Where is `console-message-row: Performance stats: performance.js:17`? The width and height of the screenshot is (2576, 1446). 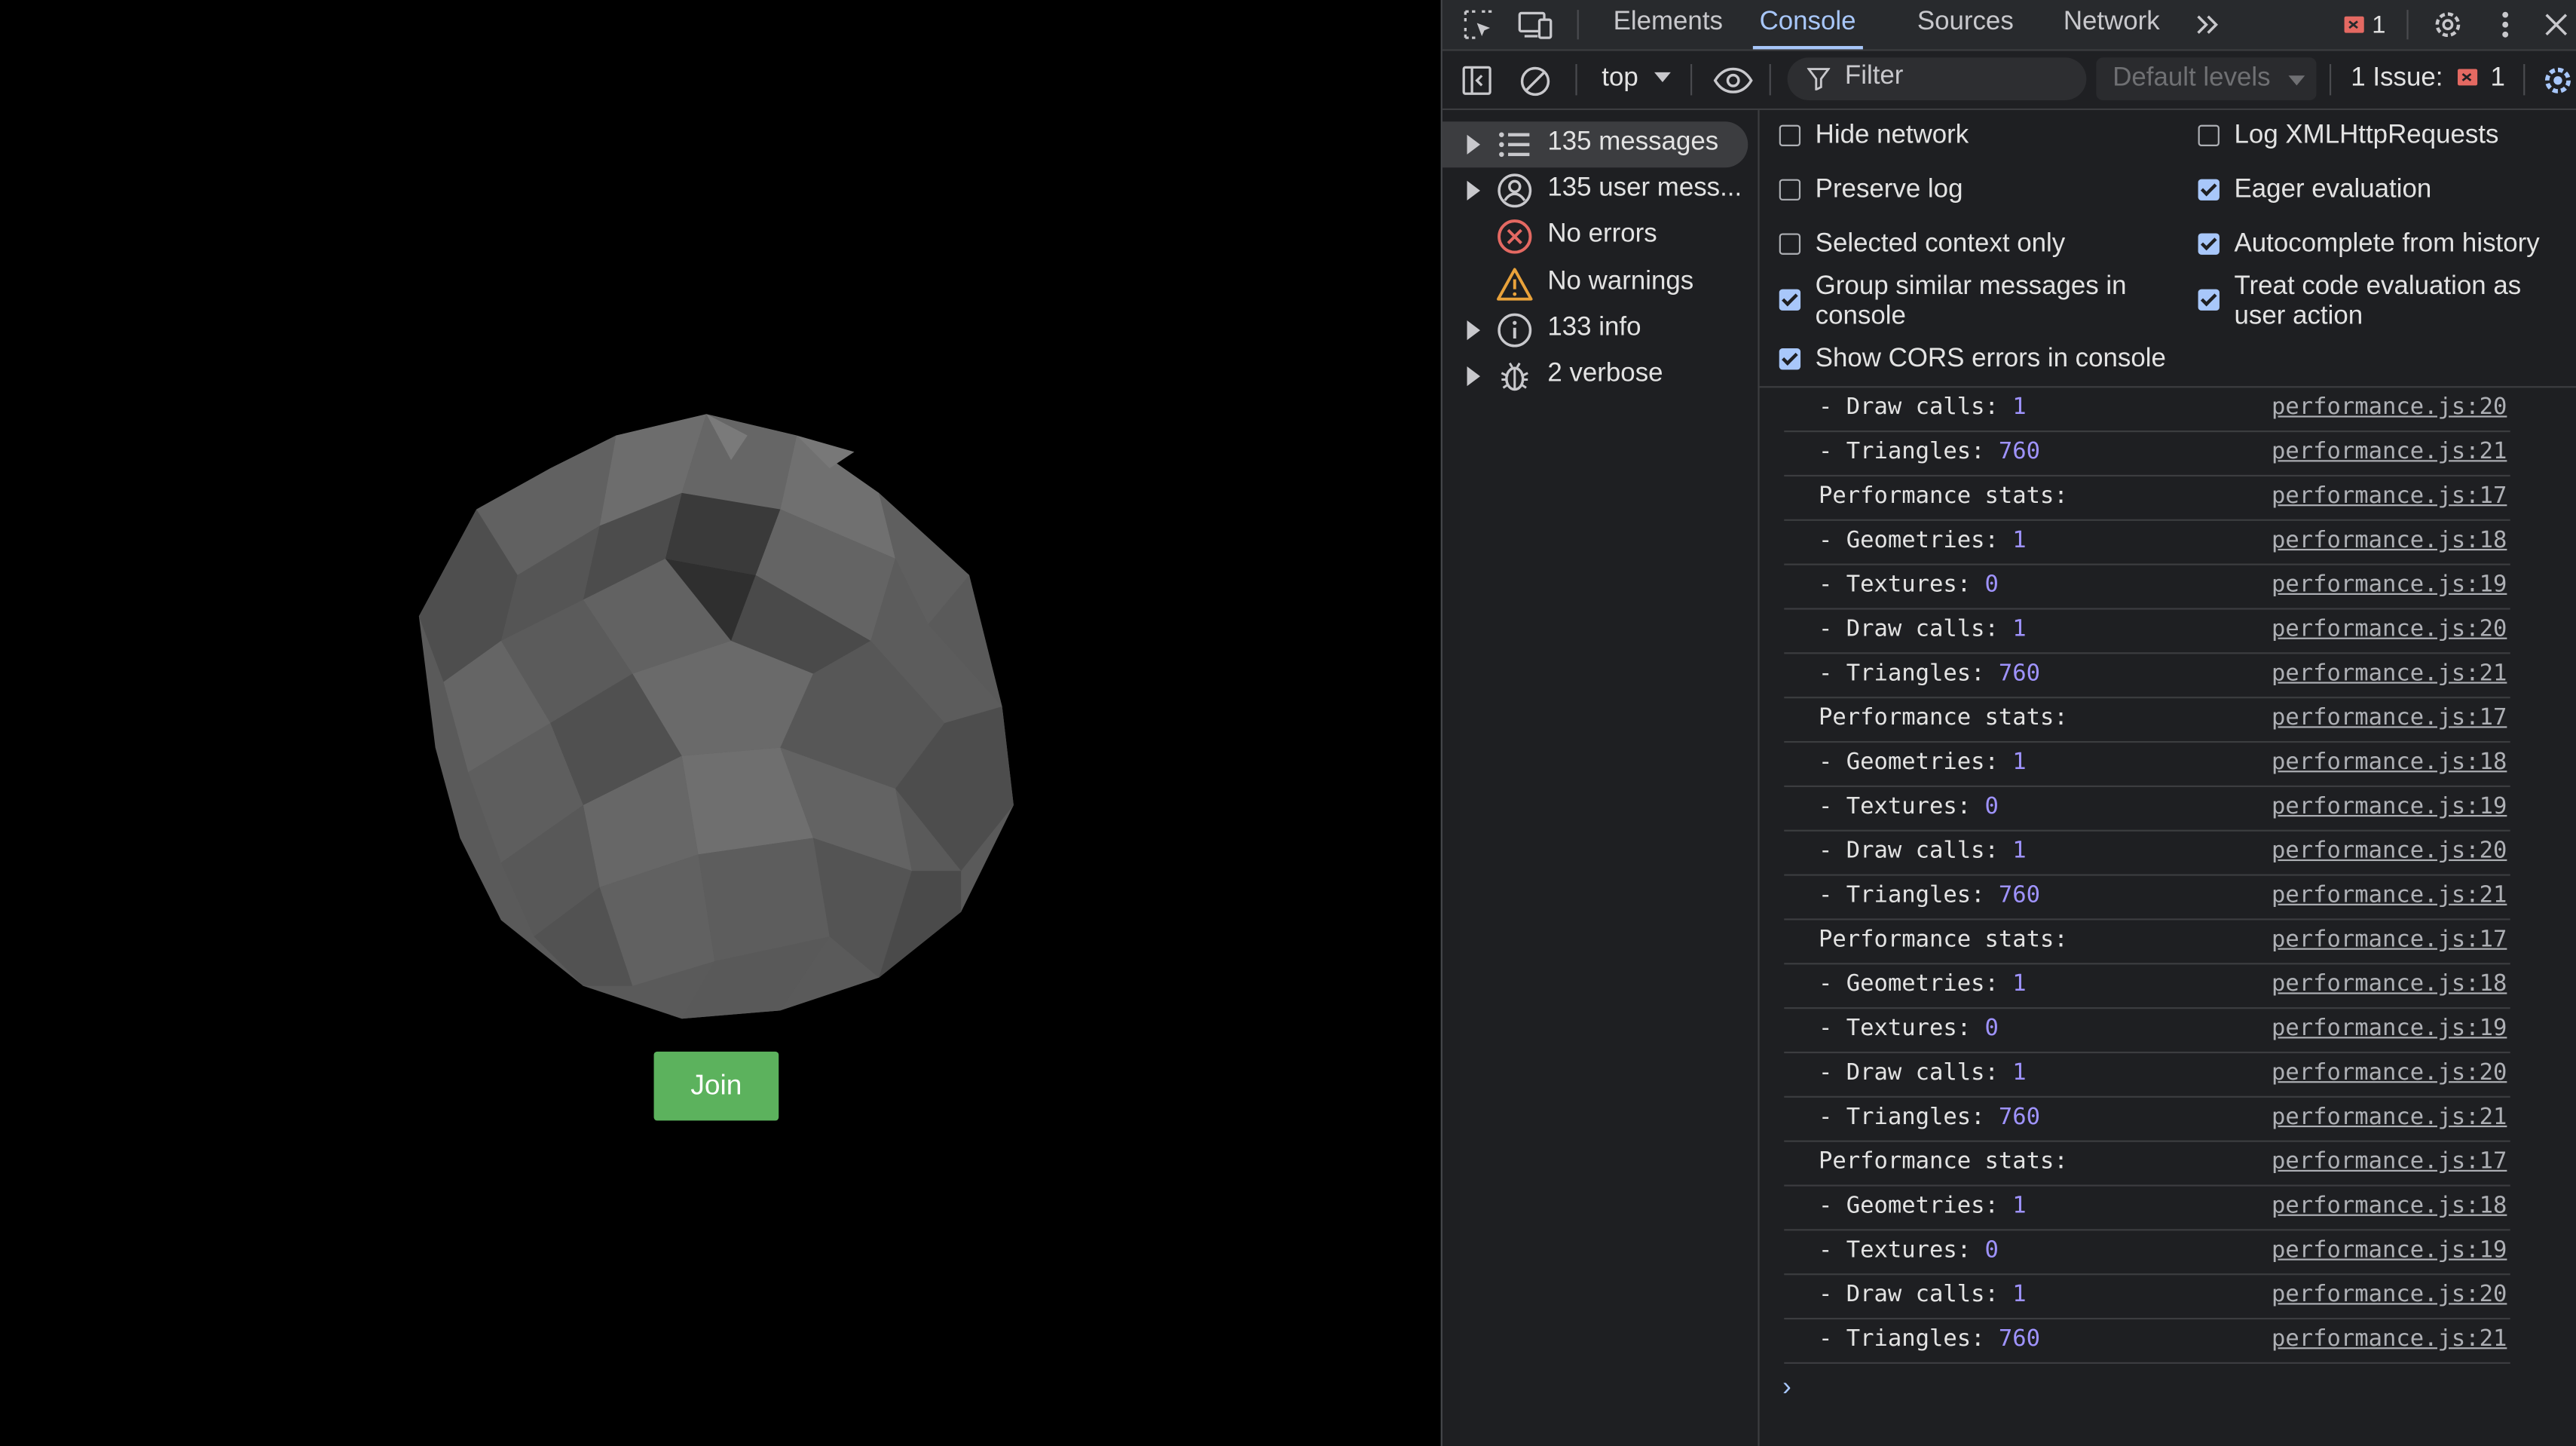 console-message-row: Performance stats: performance.js:17 is located at coordinates (2147, 1164).